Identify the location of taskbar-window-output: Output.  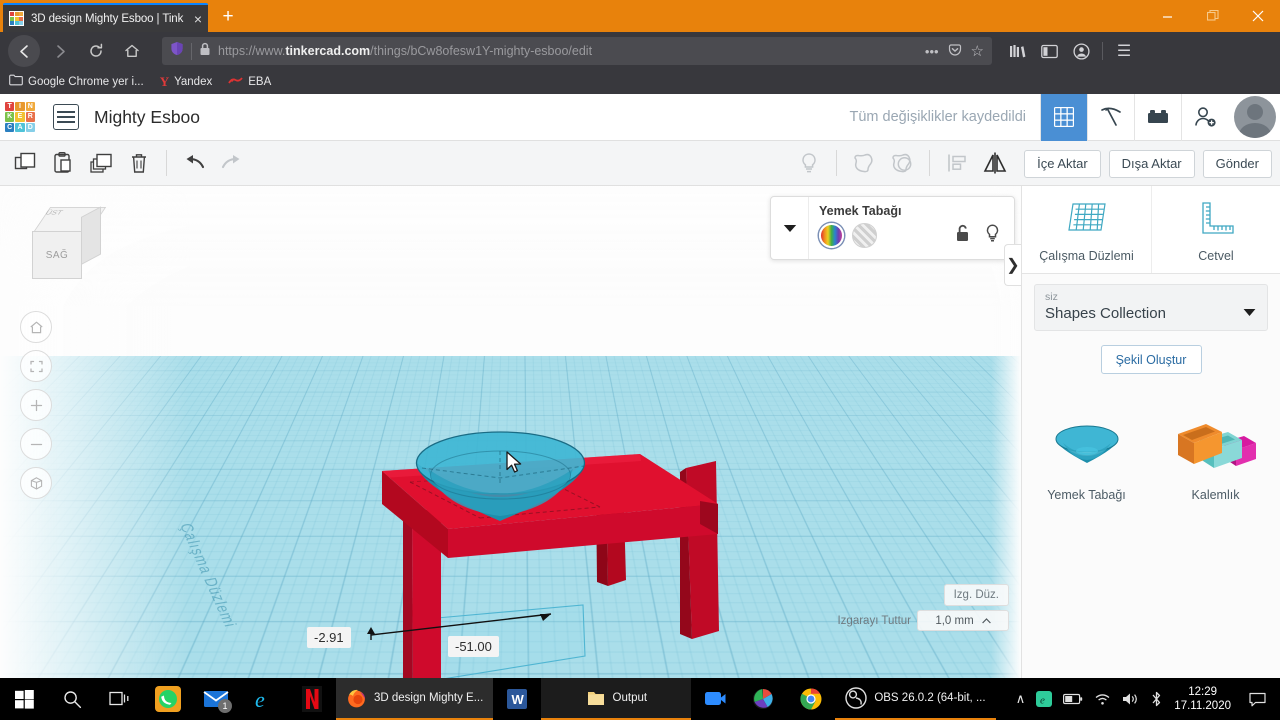
(616, 699).